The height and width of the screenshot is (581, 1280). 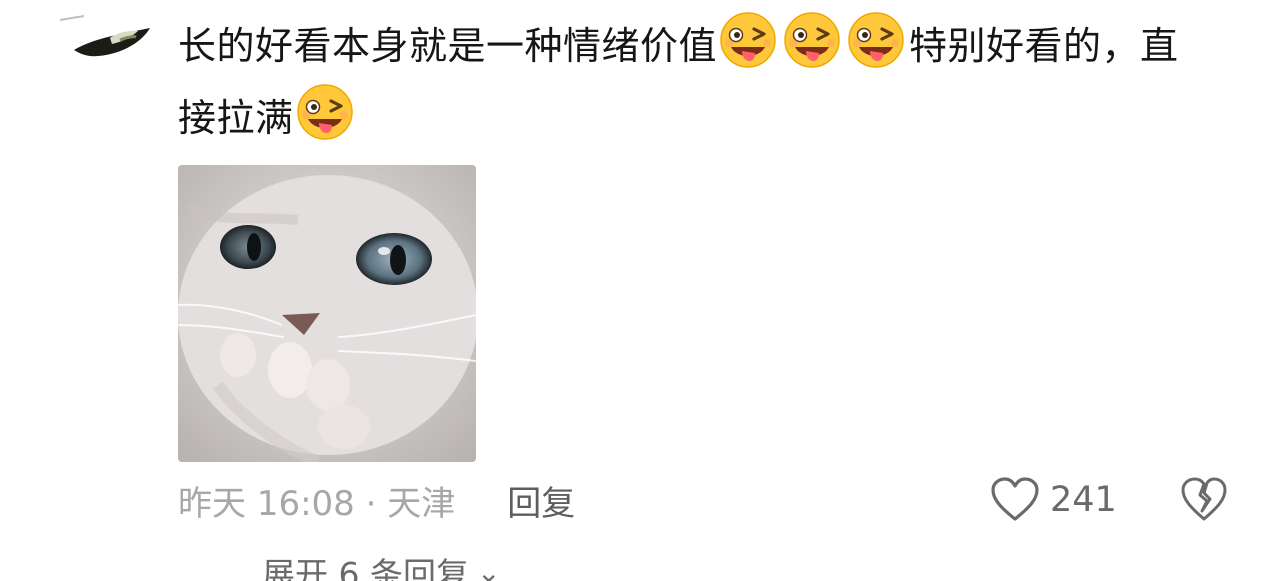 What do you see at coordinates (541, 500) in the screenshot?
I see `reply-button: 回复` at bounding box center [541, 500].